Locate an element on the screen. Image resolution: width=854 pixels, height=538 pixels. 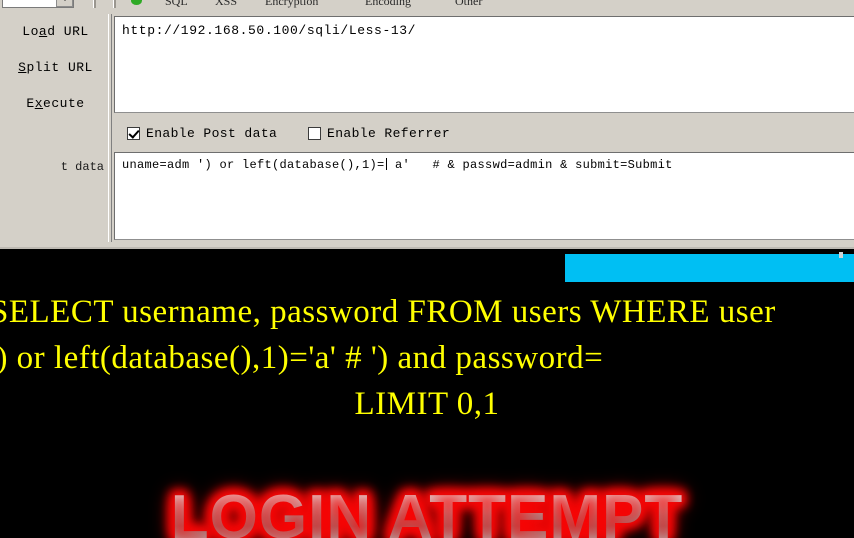
enable-referrer-label: Enable Referrer is located at coordinates (388, 133).